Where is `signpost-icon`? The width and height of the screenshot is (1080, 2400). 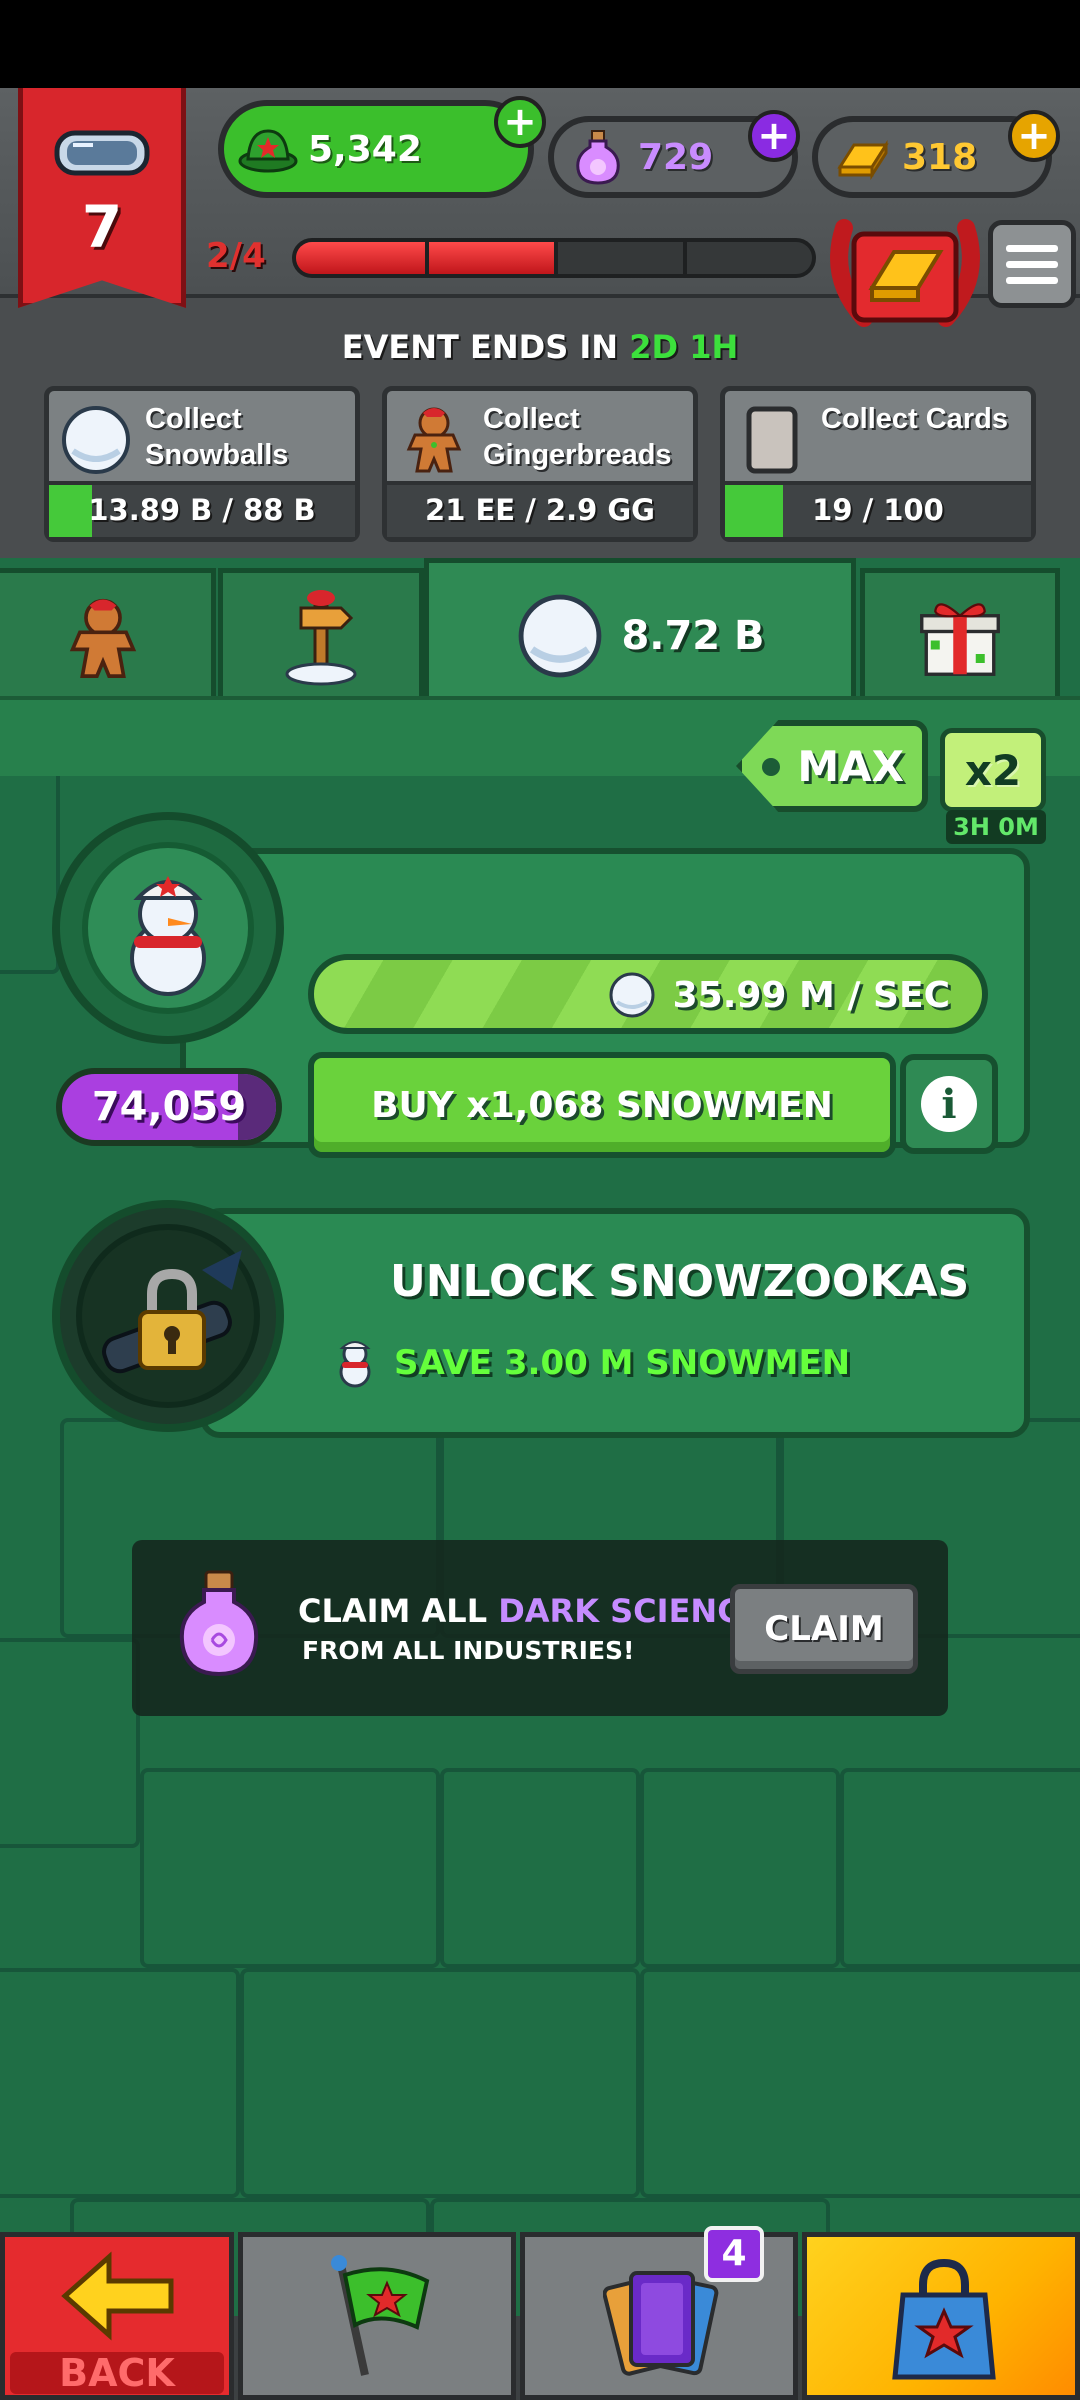 signpost-icon is located at coordinates (321, 637).